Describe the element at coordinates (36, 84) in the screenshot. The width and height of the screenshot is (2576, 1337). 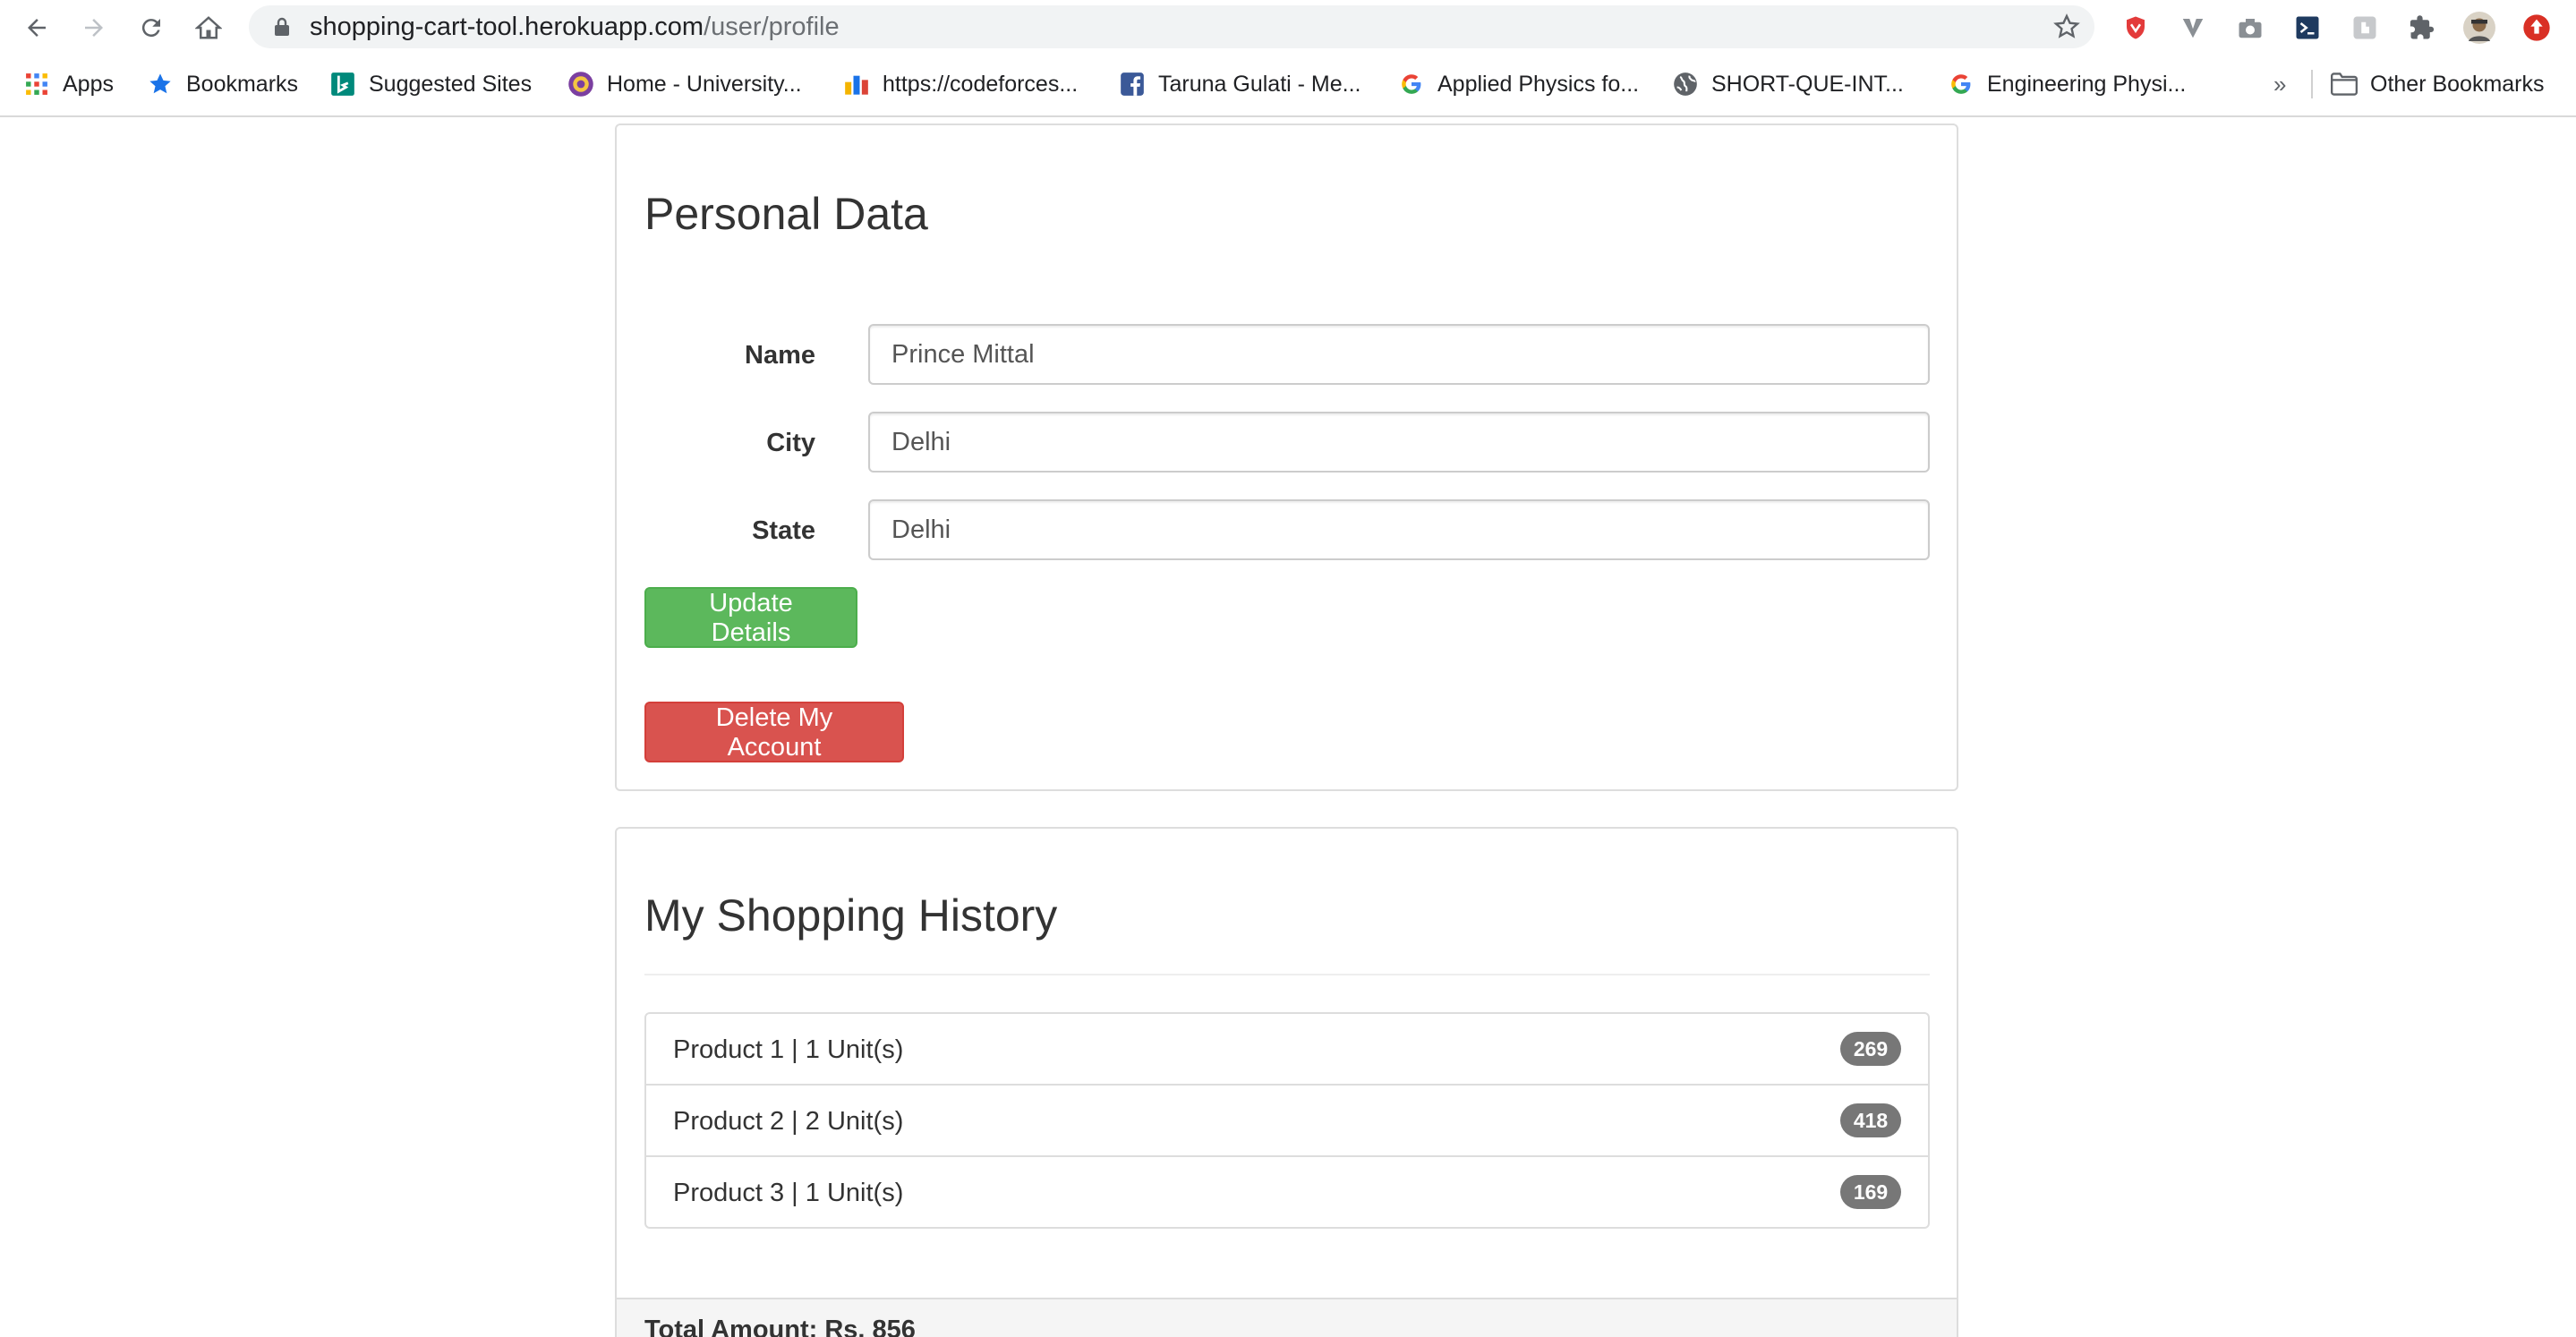
I see `apps-grid-icon` at that location.